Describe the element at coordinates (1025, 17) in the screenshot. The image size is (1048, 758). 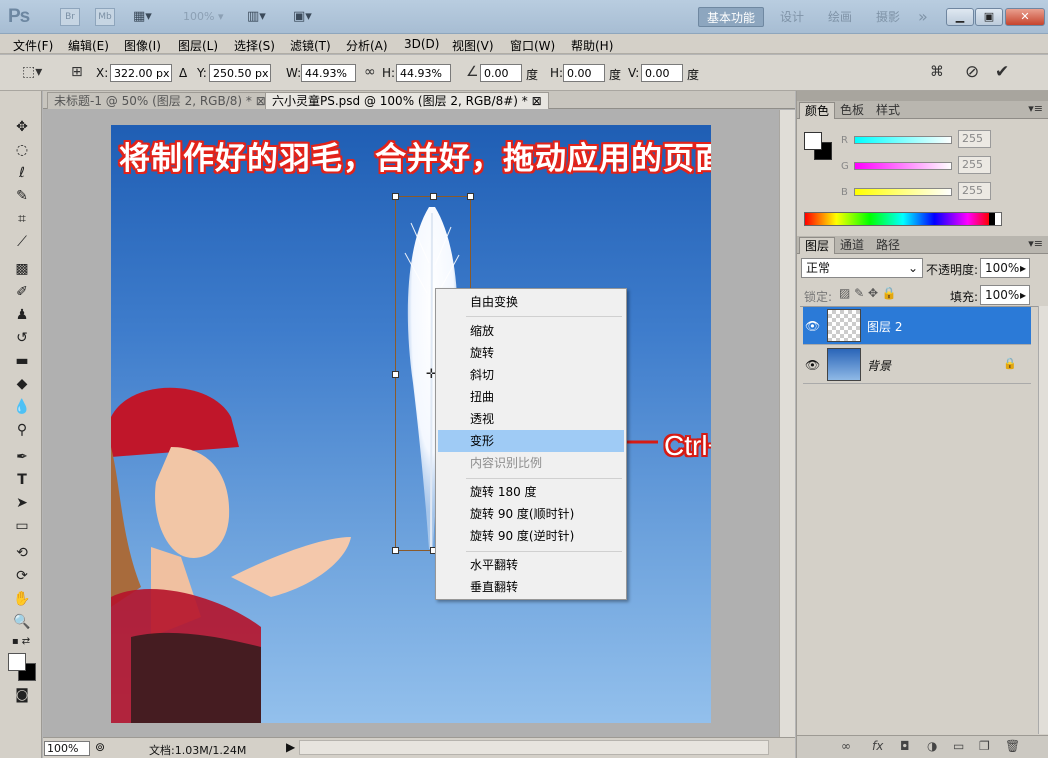
I see `close-button: ✕` at that location.